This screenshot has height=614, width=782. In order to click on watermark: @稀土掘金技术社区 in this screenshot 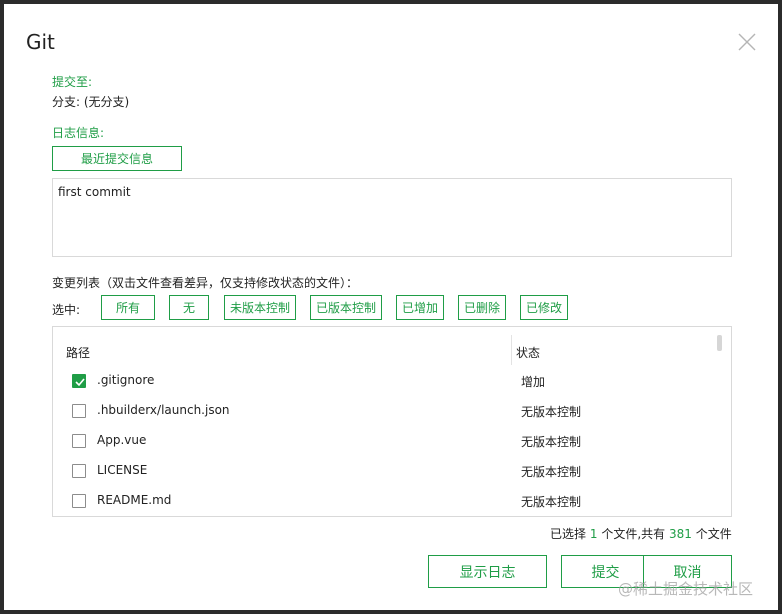, I will do `click(686, 589)`.